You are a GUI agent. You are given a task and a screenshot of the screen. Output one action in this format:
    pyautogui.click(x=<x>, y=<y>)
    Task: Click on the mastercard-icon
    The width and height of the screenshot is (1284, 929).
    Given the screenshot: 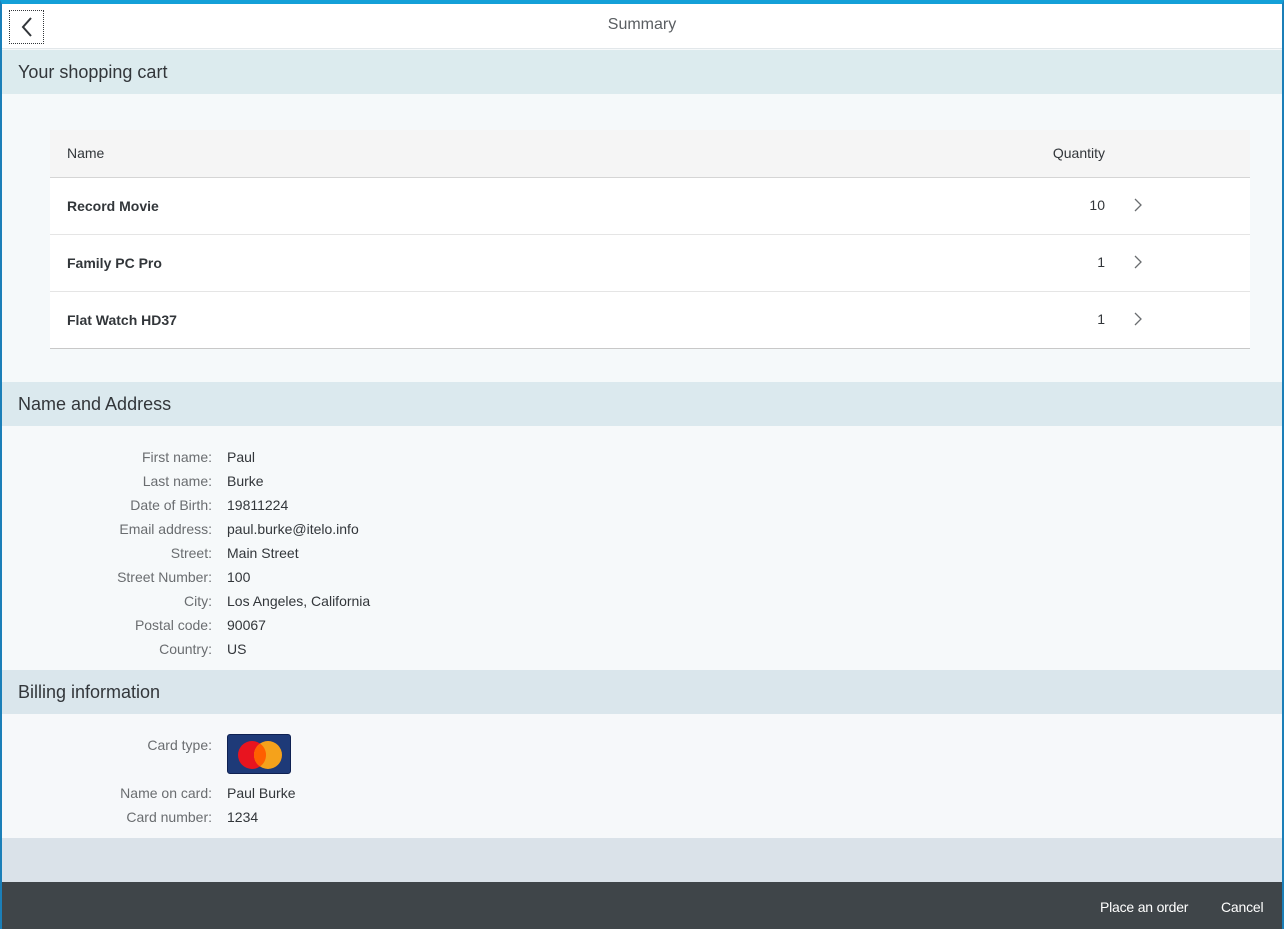 What is the action you would take?
    pyautogui.click(x=260, y=755)
    